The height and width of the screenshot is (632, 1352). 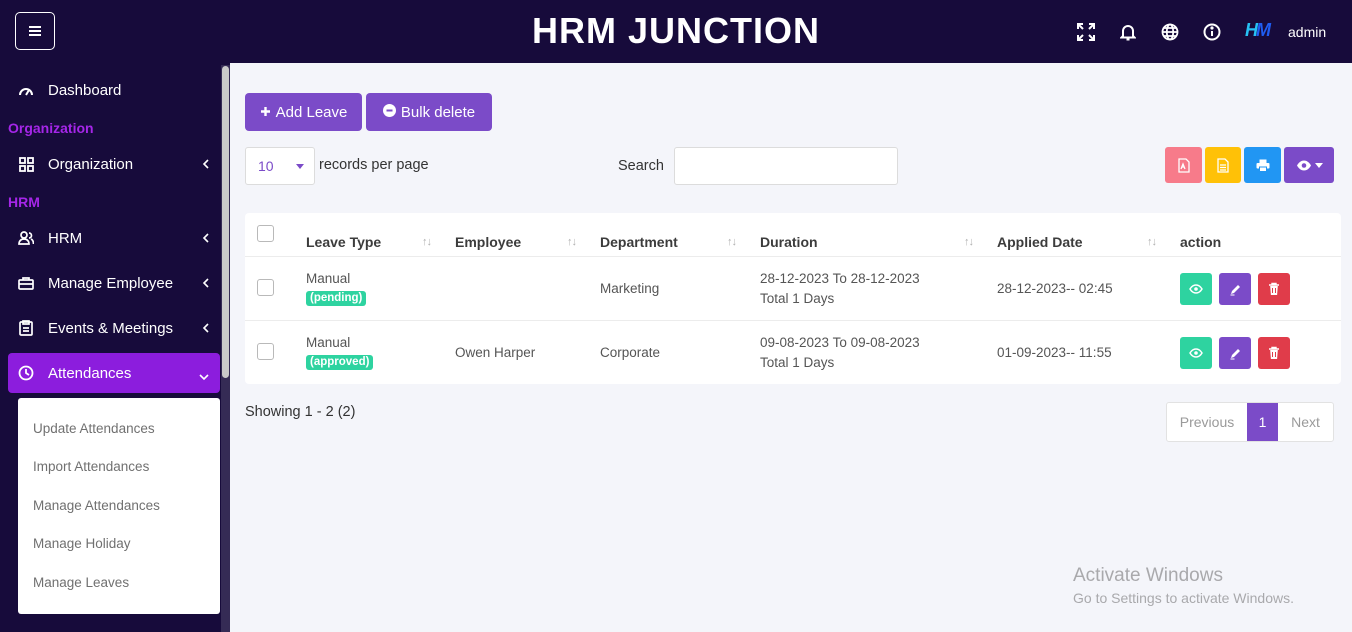 I want to click on section-label-organization: Organization, so click(x=51, y=128).